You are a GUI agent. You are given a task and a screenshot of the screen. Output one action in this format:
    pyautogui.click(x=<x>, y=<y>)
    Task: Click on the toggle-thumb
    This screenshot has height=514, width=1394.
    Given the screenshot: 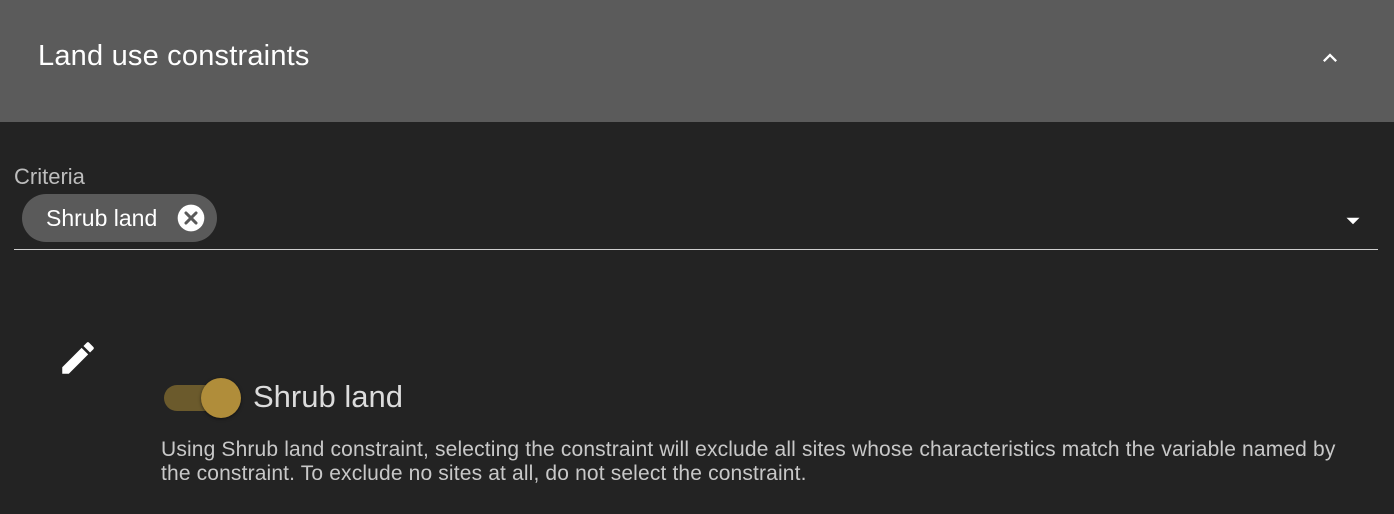 What is the action you would take?
    pyautogui.click(x=221, y=398)
    